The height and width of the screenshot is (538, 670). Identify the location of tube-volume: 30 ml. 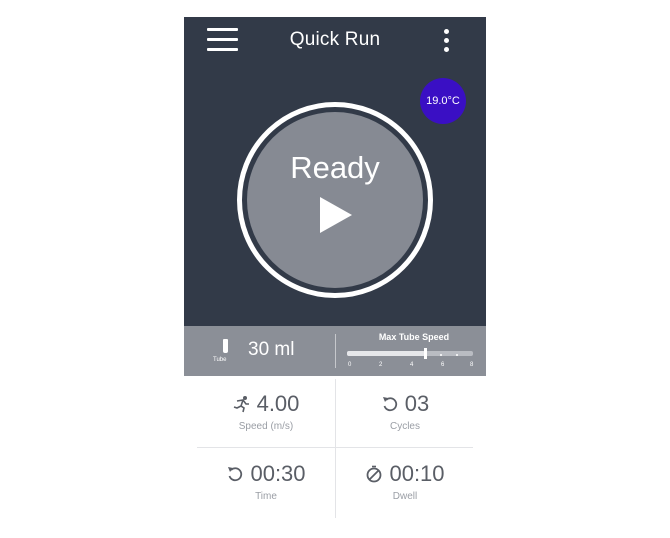
(271, 350).